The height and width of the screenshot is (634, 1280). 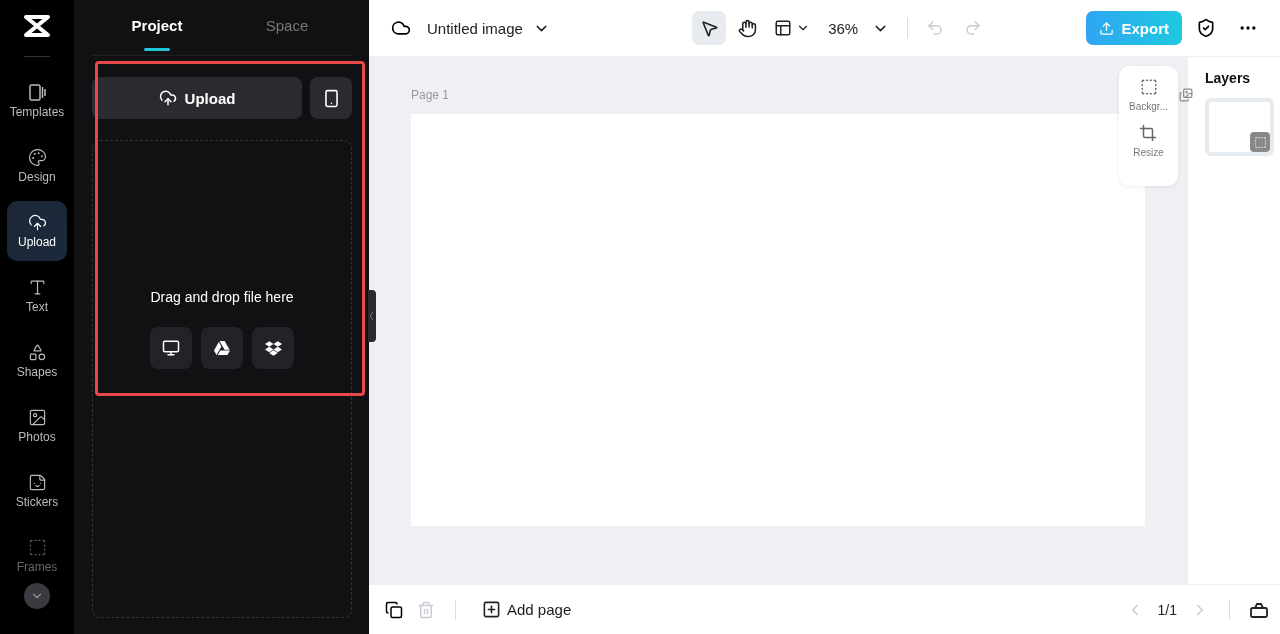 I want to click on sidebar-item: Templates, so click(x=37, y=101).